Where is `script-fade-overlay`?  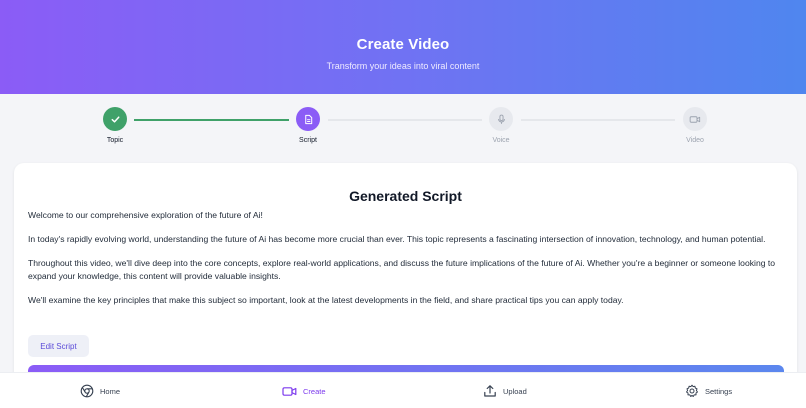 script-fade-overlay is located at coordinates (405, 319).